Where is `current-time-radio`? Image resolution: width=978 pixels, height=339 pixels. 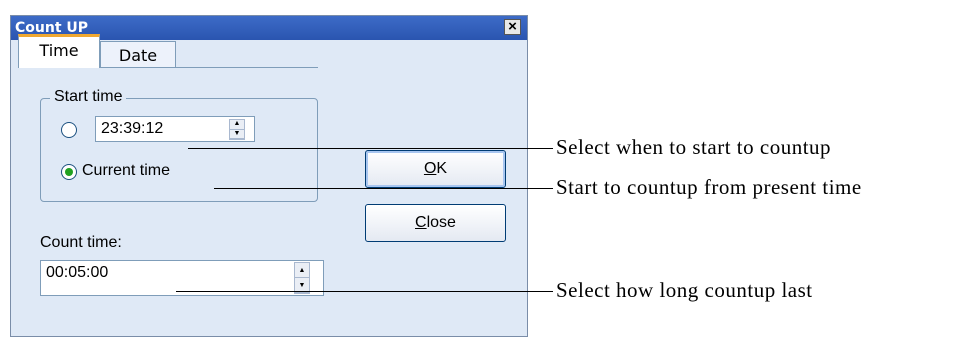
current-time-radio is located at coordinates (69, 172).